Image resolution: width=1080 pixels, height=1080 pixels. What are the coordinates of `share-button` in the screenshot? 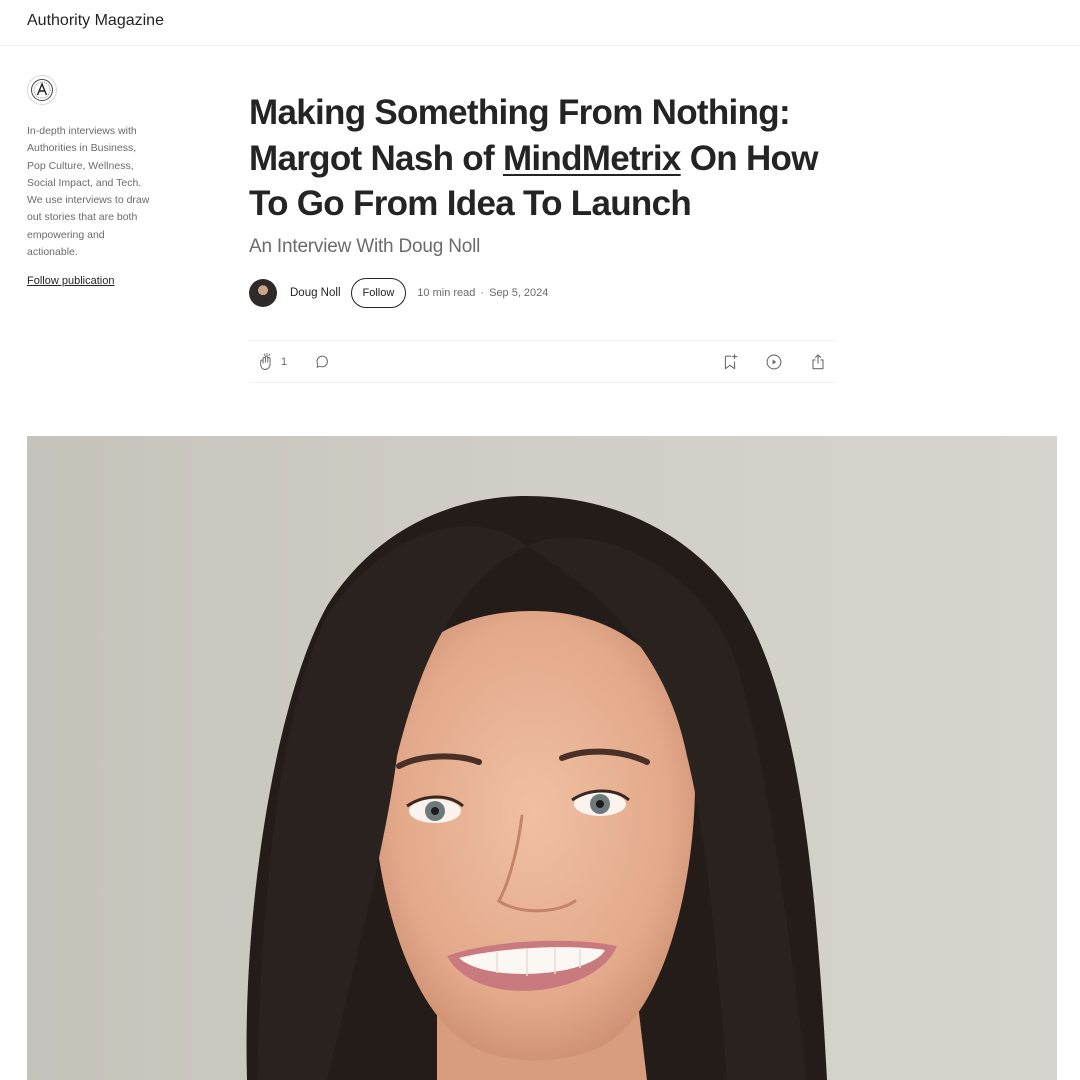 It's located at (818, 362).